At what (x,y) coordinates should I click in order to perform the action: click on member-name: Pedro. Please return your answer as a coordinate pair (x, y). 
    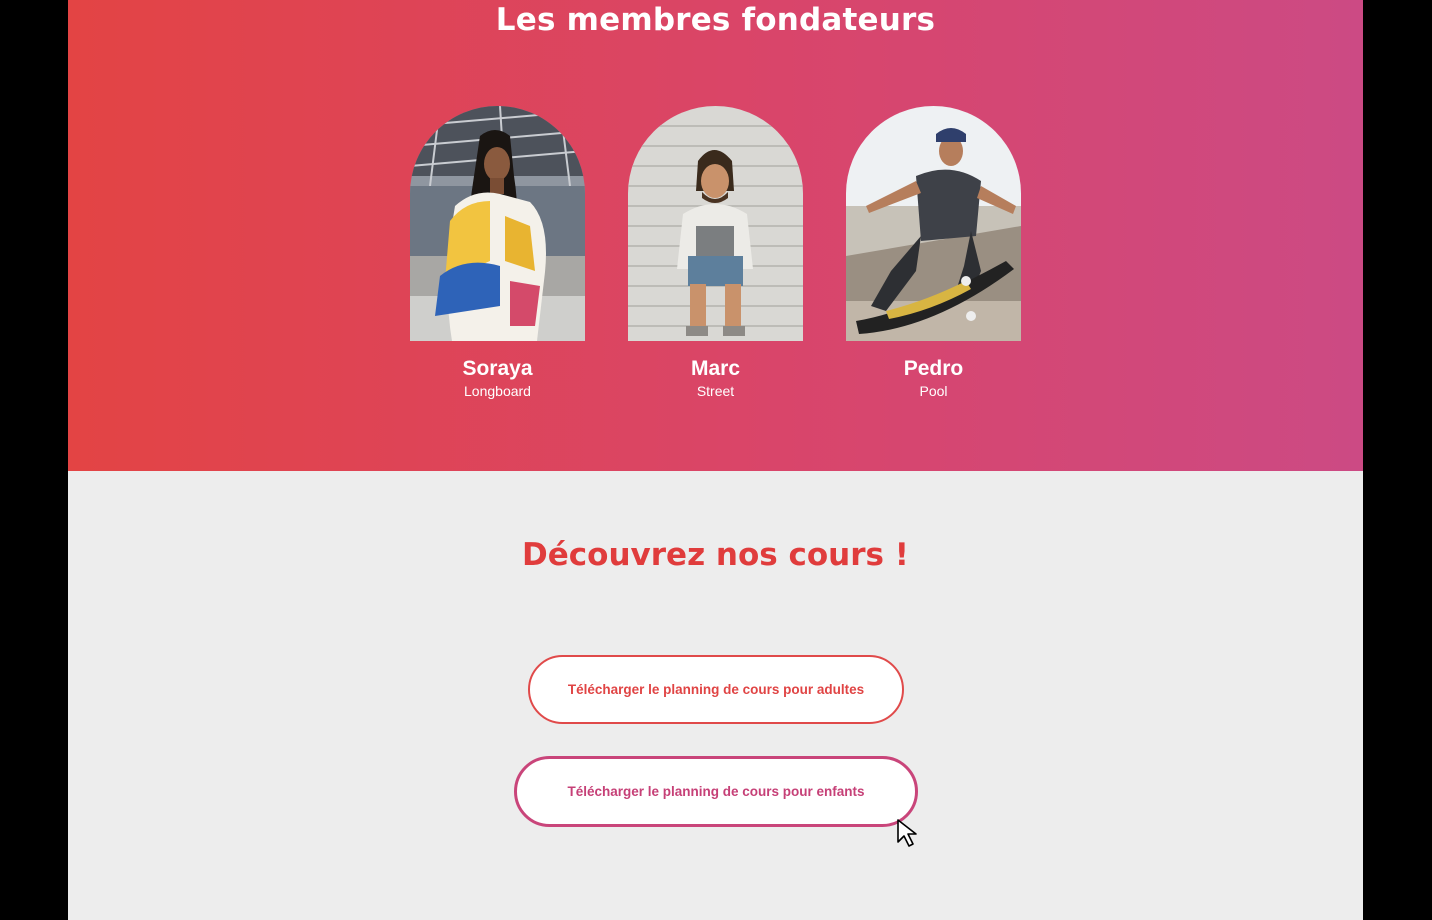
    Looking at the image, I should click on (933, 368).